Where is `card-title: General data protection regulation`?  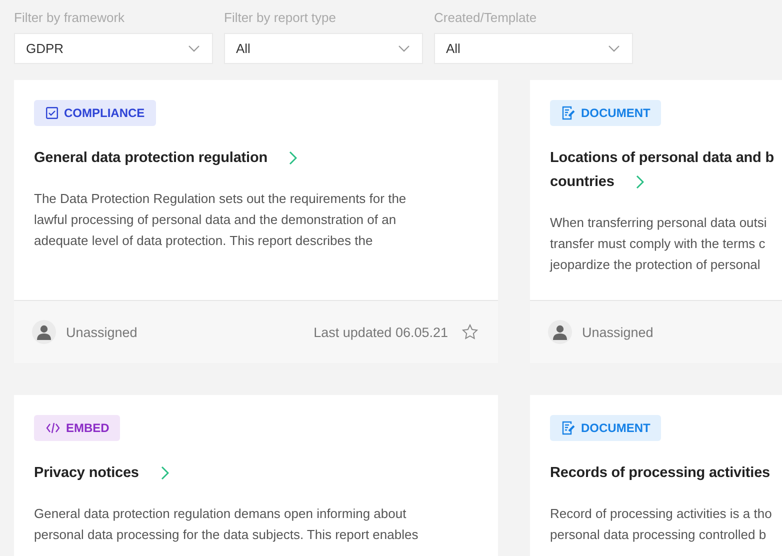
card-title: General data protection regulation is located at coordinates (151, 158).